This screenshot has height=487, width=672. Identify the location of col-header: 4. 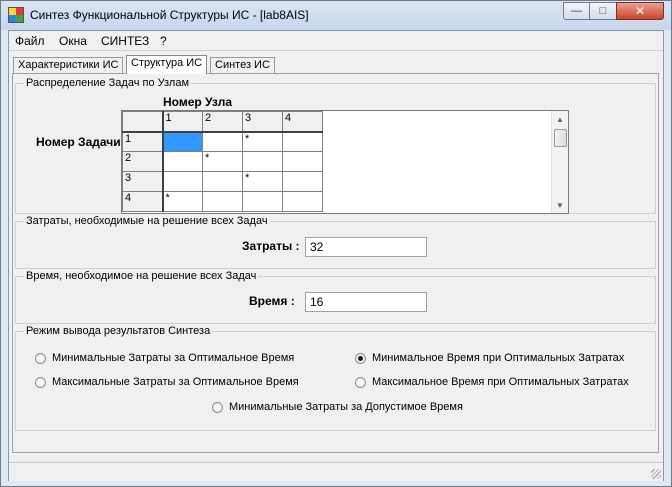
(302, 122).